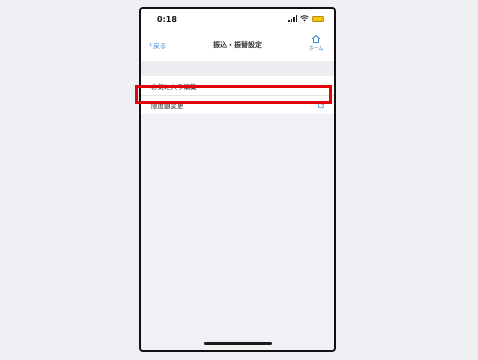 This screenshot has width=478, height=360. I want to click on menu-item-label: お気に入り編集, so click(174, 86).